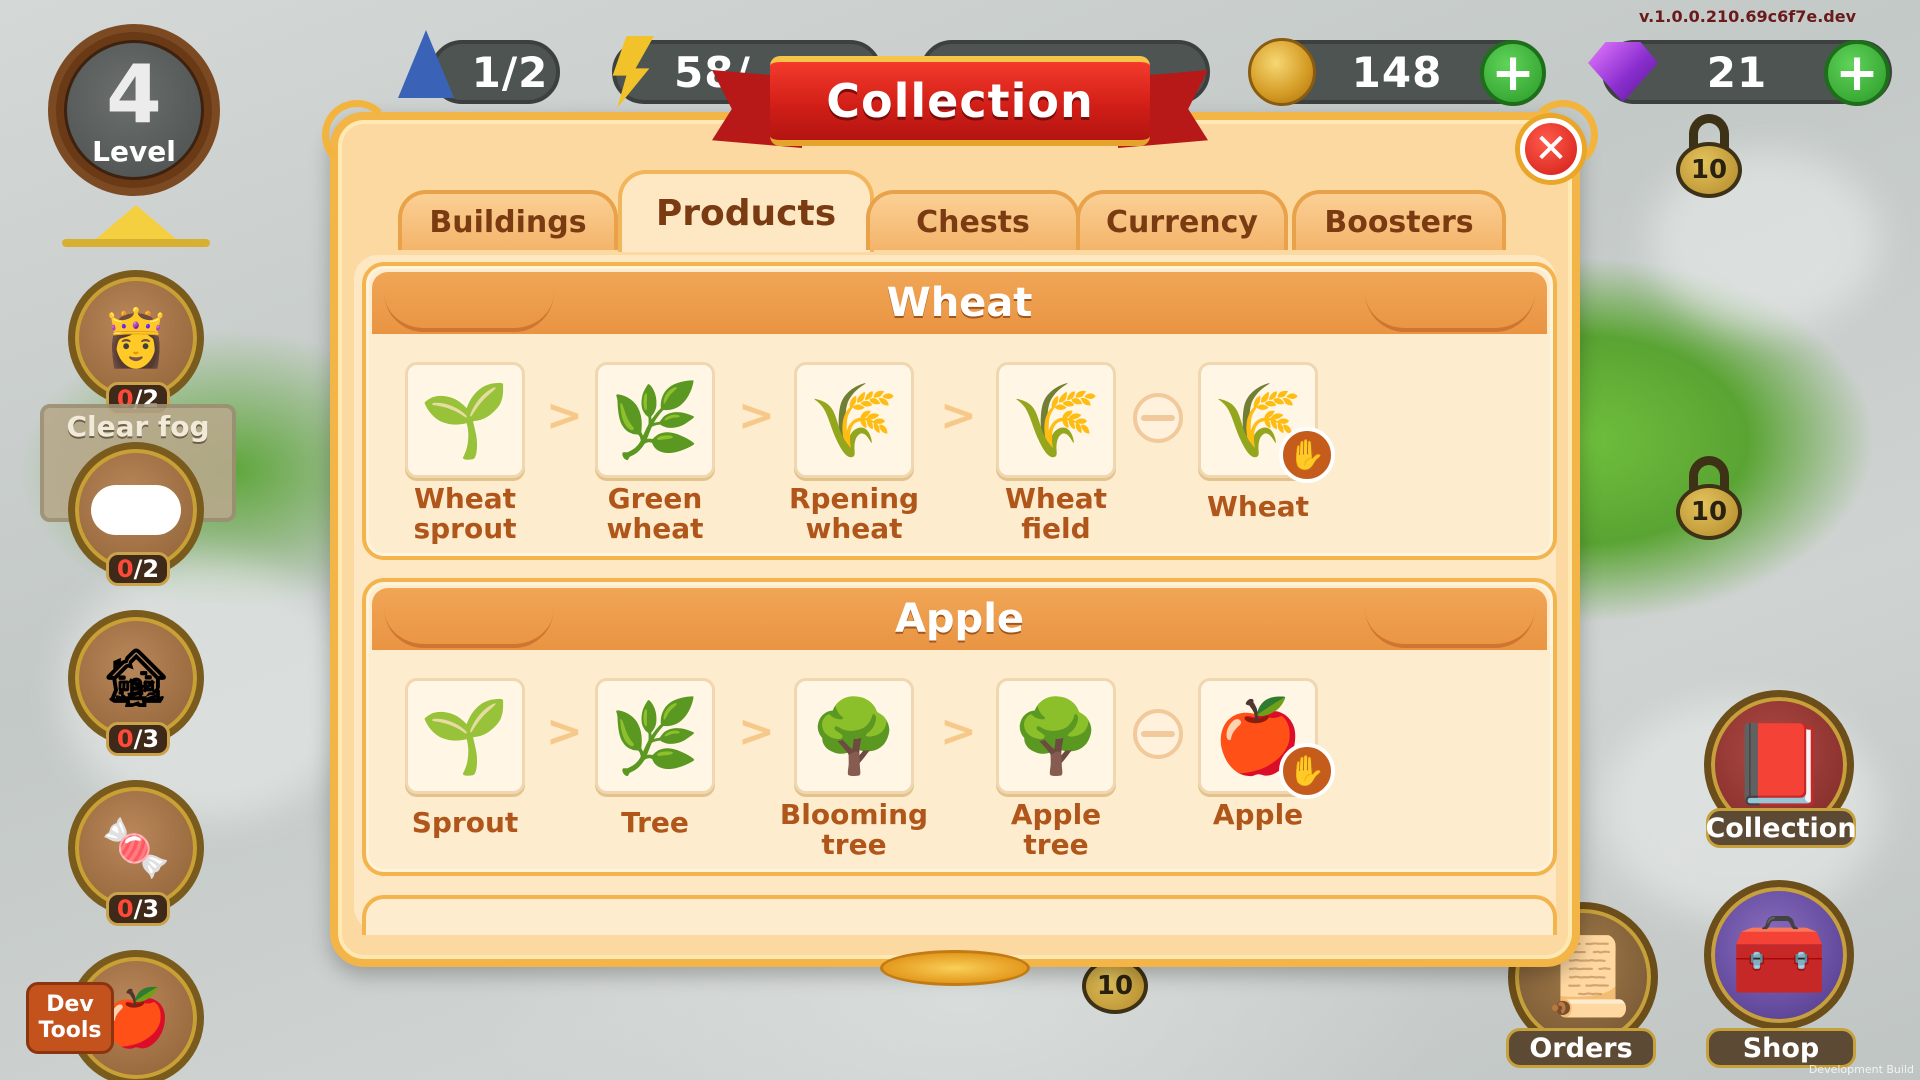 Image resolution: width=1920 pixels, height=1080 pixels. Describe the element at coordinates (1399, 220) in the screenshot. I see `tab-boosters: Boosters` at that location.